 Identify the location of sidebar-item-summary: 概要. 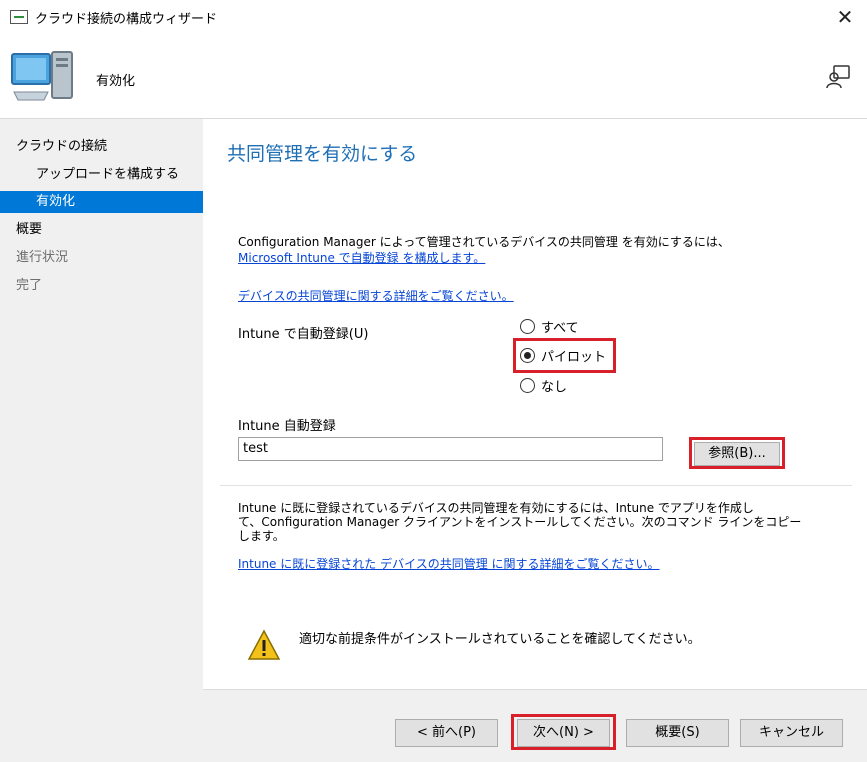
(29, 229).